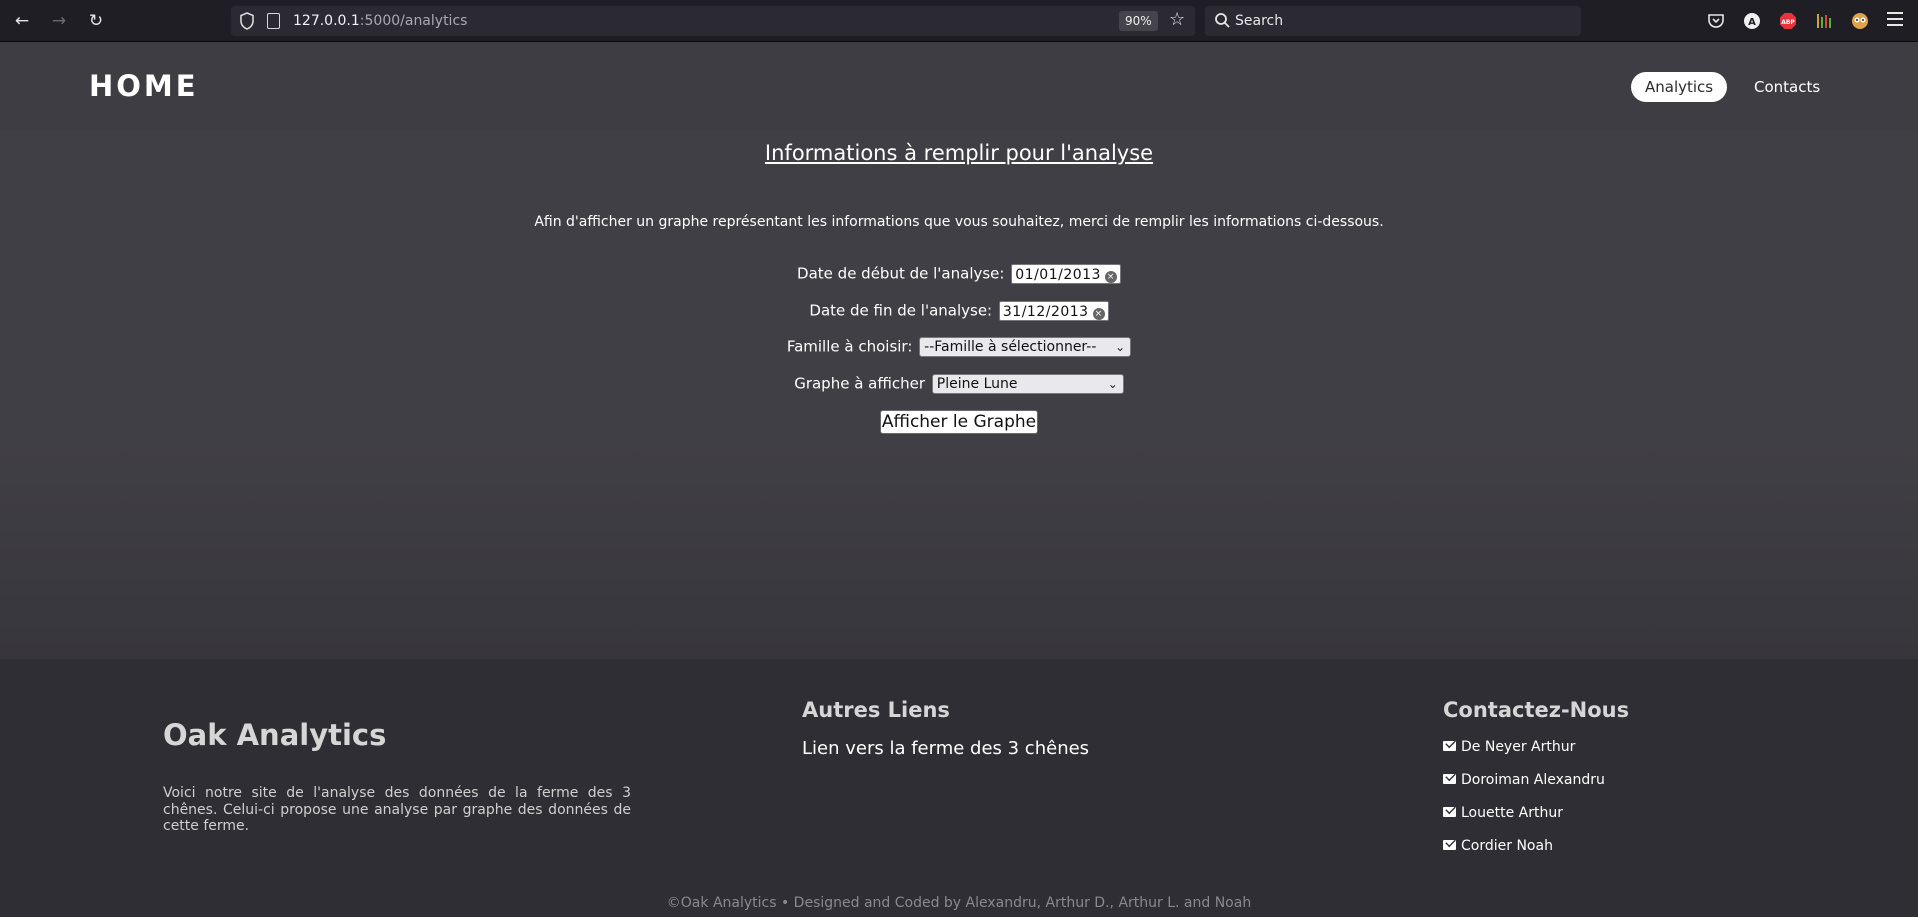 The width and height of the screenshot is (1918, 917). I want to click on footer-brand: Oak Analytics, so click(275, 735).